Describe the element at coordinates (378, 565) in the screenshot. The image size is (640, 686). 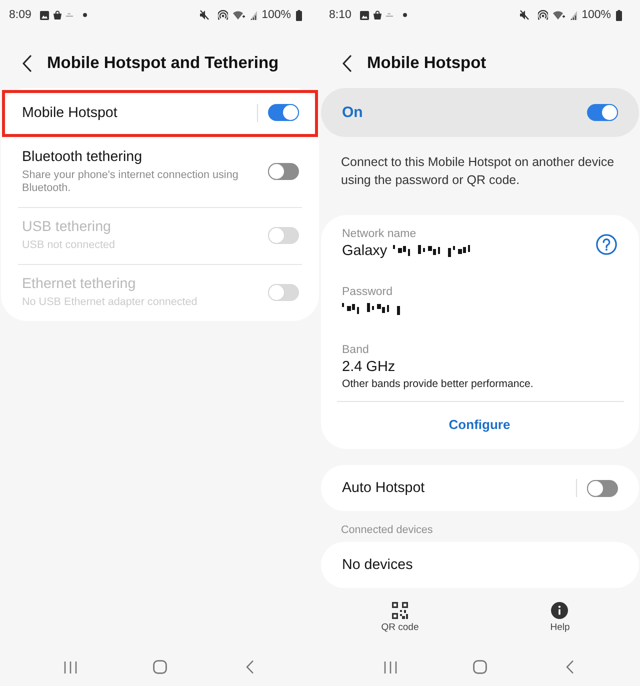
I see `empty-list-text: No devices` at that location.